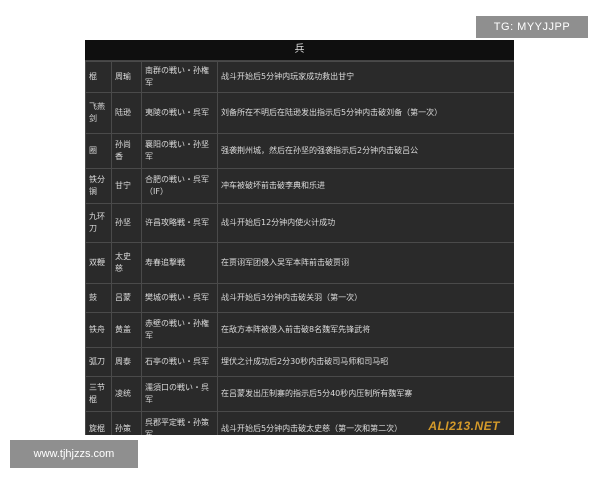  I want to click on condition-cell: 战斗开始后5分钟内玩家成功救出甘宁, so click(365, 77).